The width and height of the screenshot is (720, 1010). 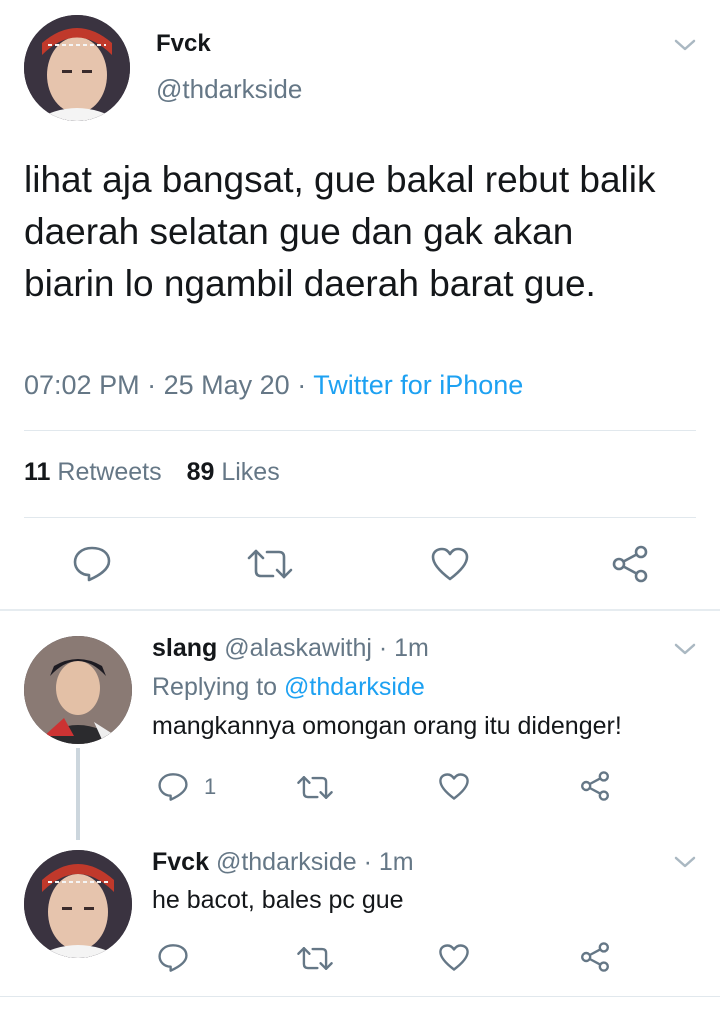 I want to click on user-handle: @thdarkside, so click(x=229, y=89).